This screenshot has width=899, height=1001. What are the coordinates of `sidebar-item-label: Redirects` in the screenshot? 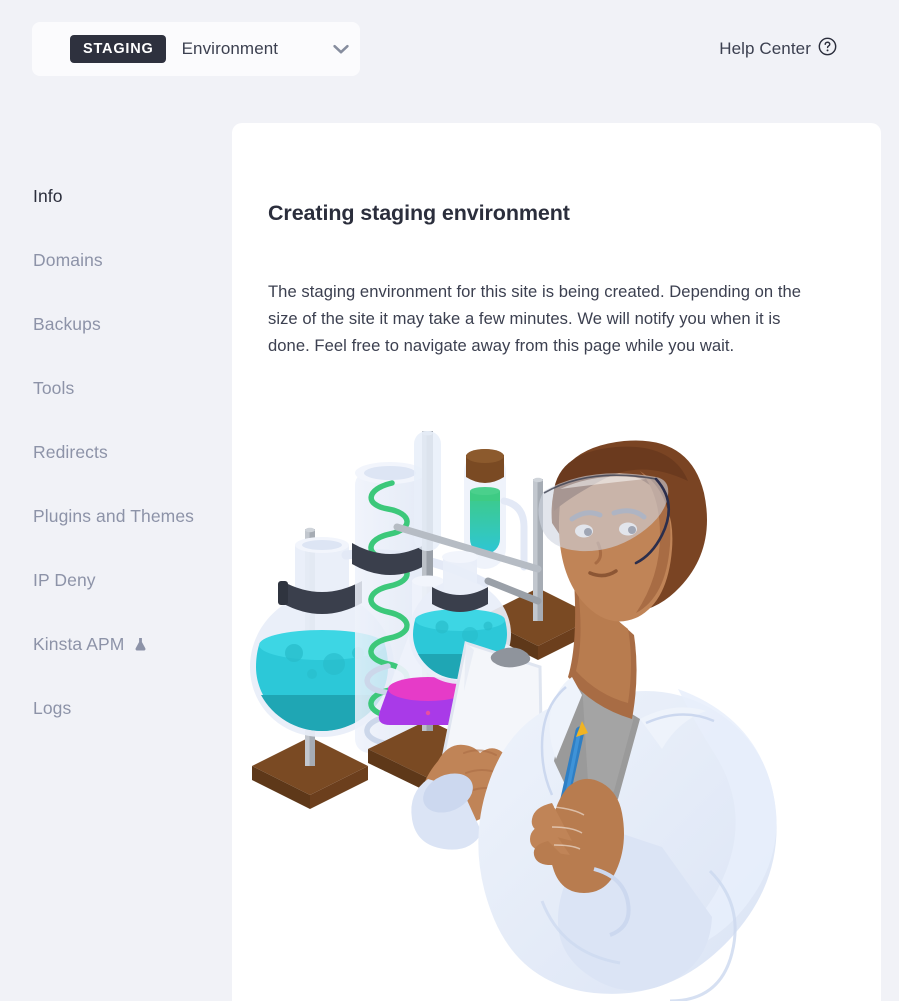 It's located at (70, 451).